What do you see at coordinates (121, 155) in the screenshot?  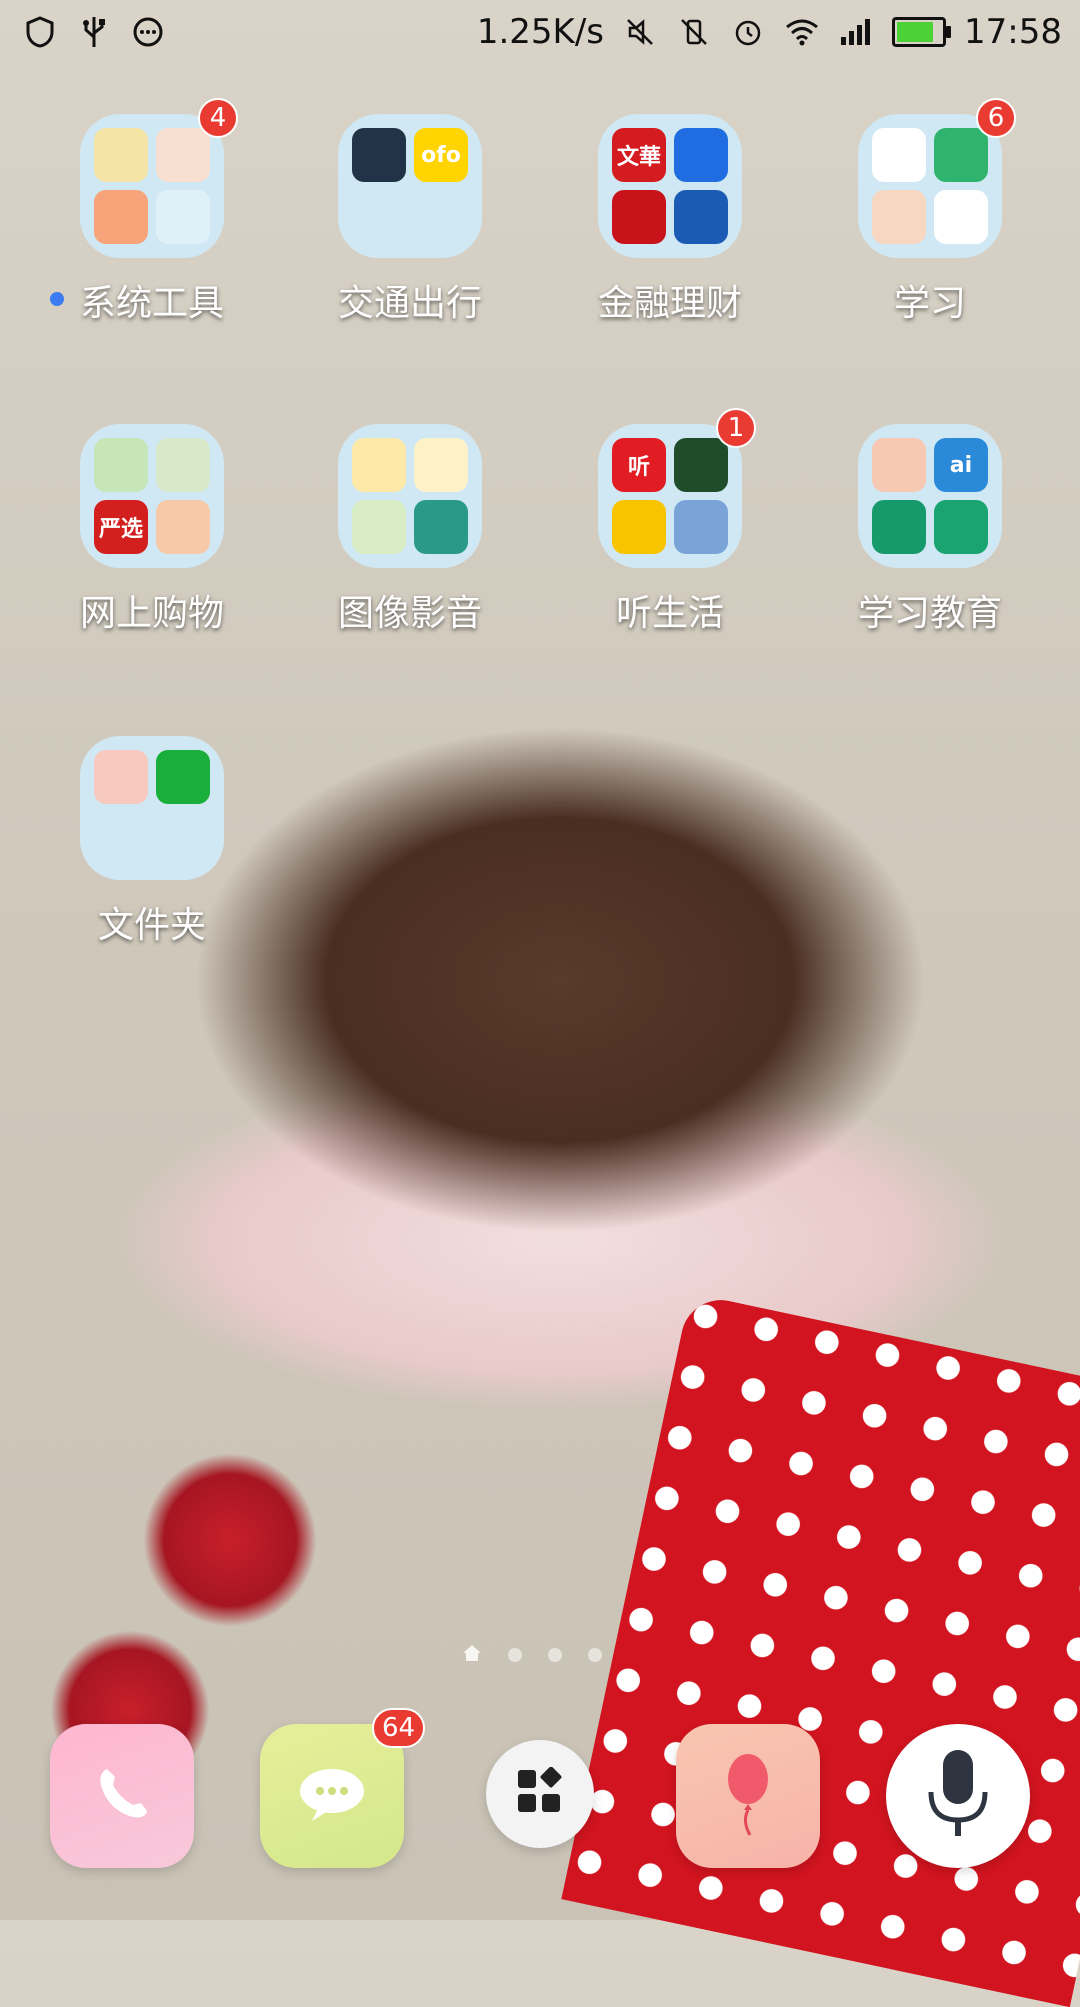 I see `calculator-icon` at bounding box center [121, 155].